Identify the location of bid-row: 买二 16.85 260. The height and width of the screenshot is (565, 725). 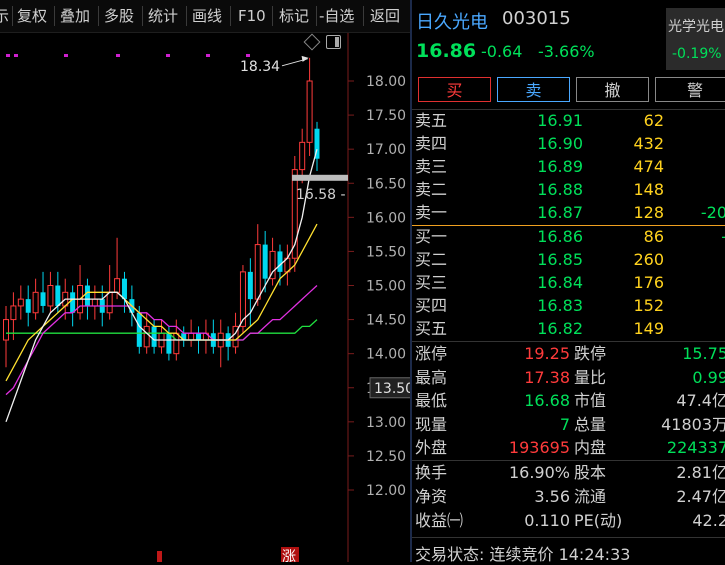
(568, 259).